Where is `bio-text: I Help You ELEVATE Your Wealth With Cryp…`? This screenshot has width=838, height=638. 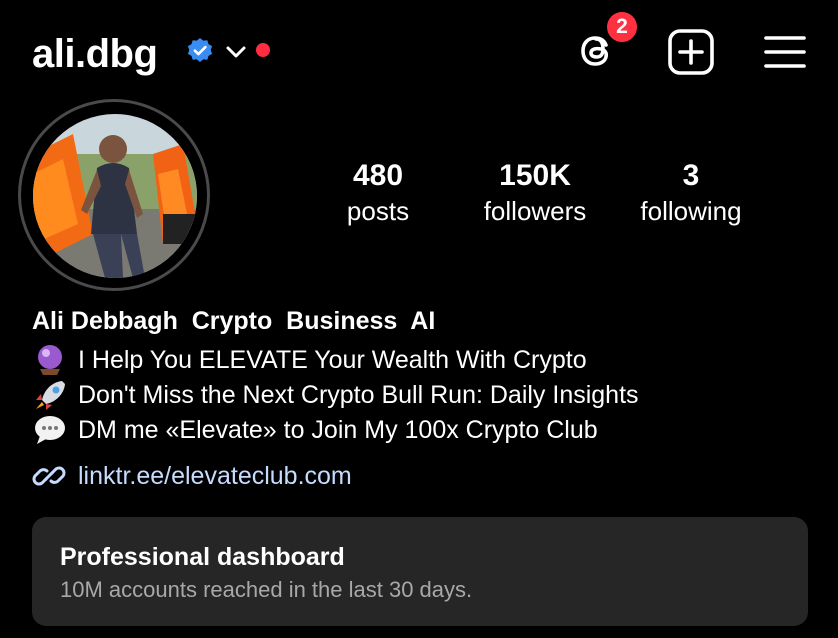 bio-text: I Help You ELEVATE Your Wealth With Cryp… is located at coordinates (332, 360).